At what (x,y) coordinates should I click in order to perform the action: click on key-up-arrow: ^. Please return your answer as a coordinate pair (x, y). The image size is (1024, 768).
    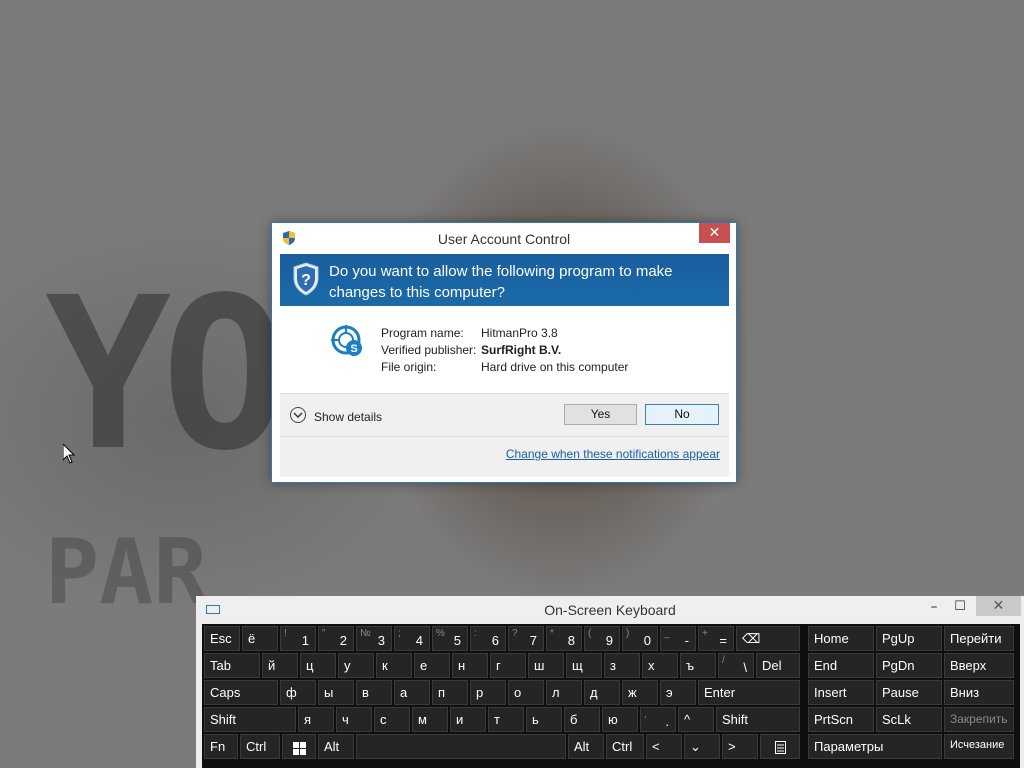
    Looking at the image, I should click on (696, 719).